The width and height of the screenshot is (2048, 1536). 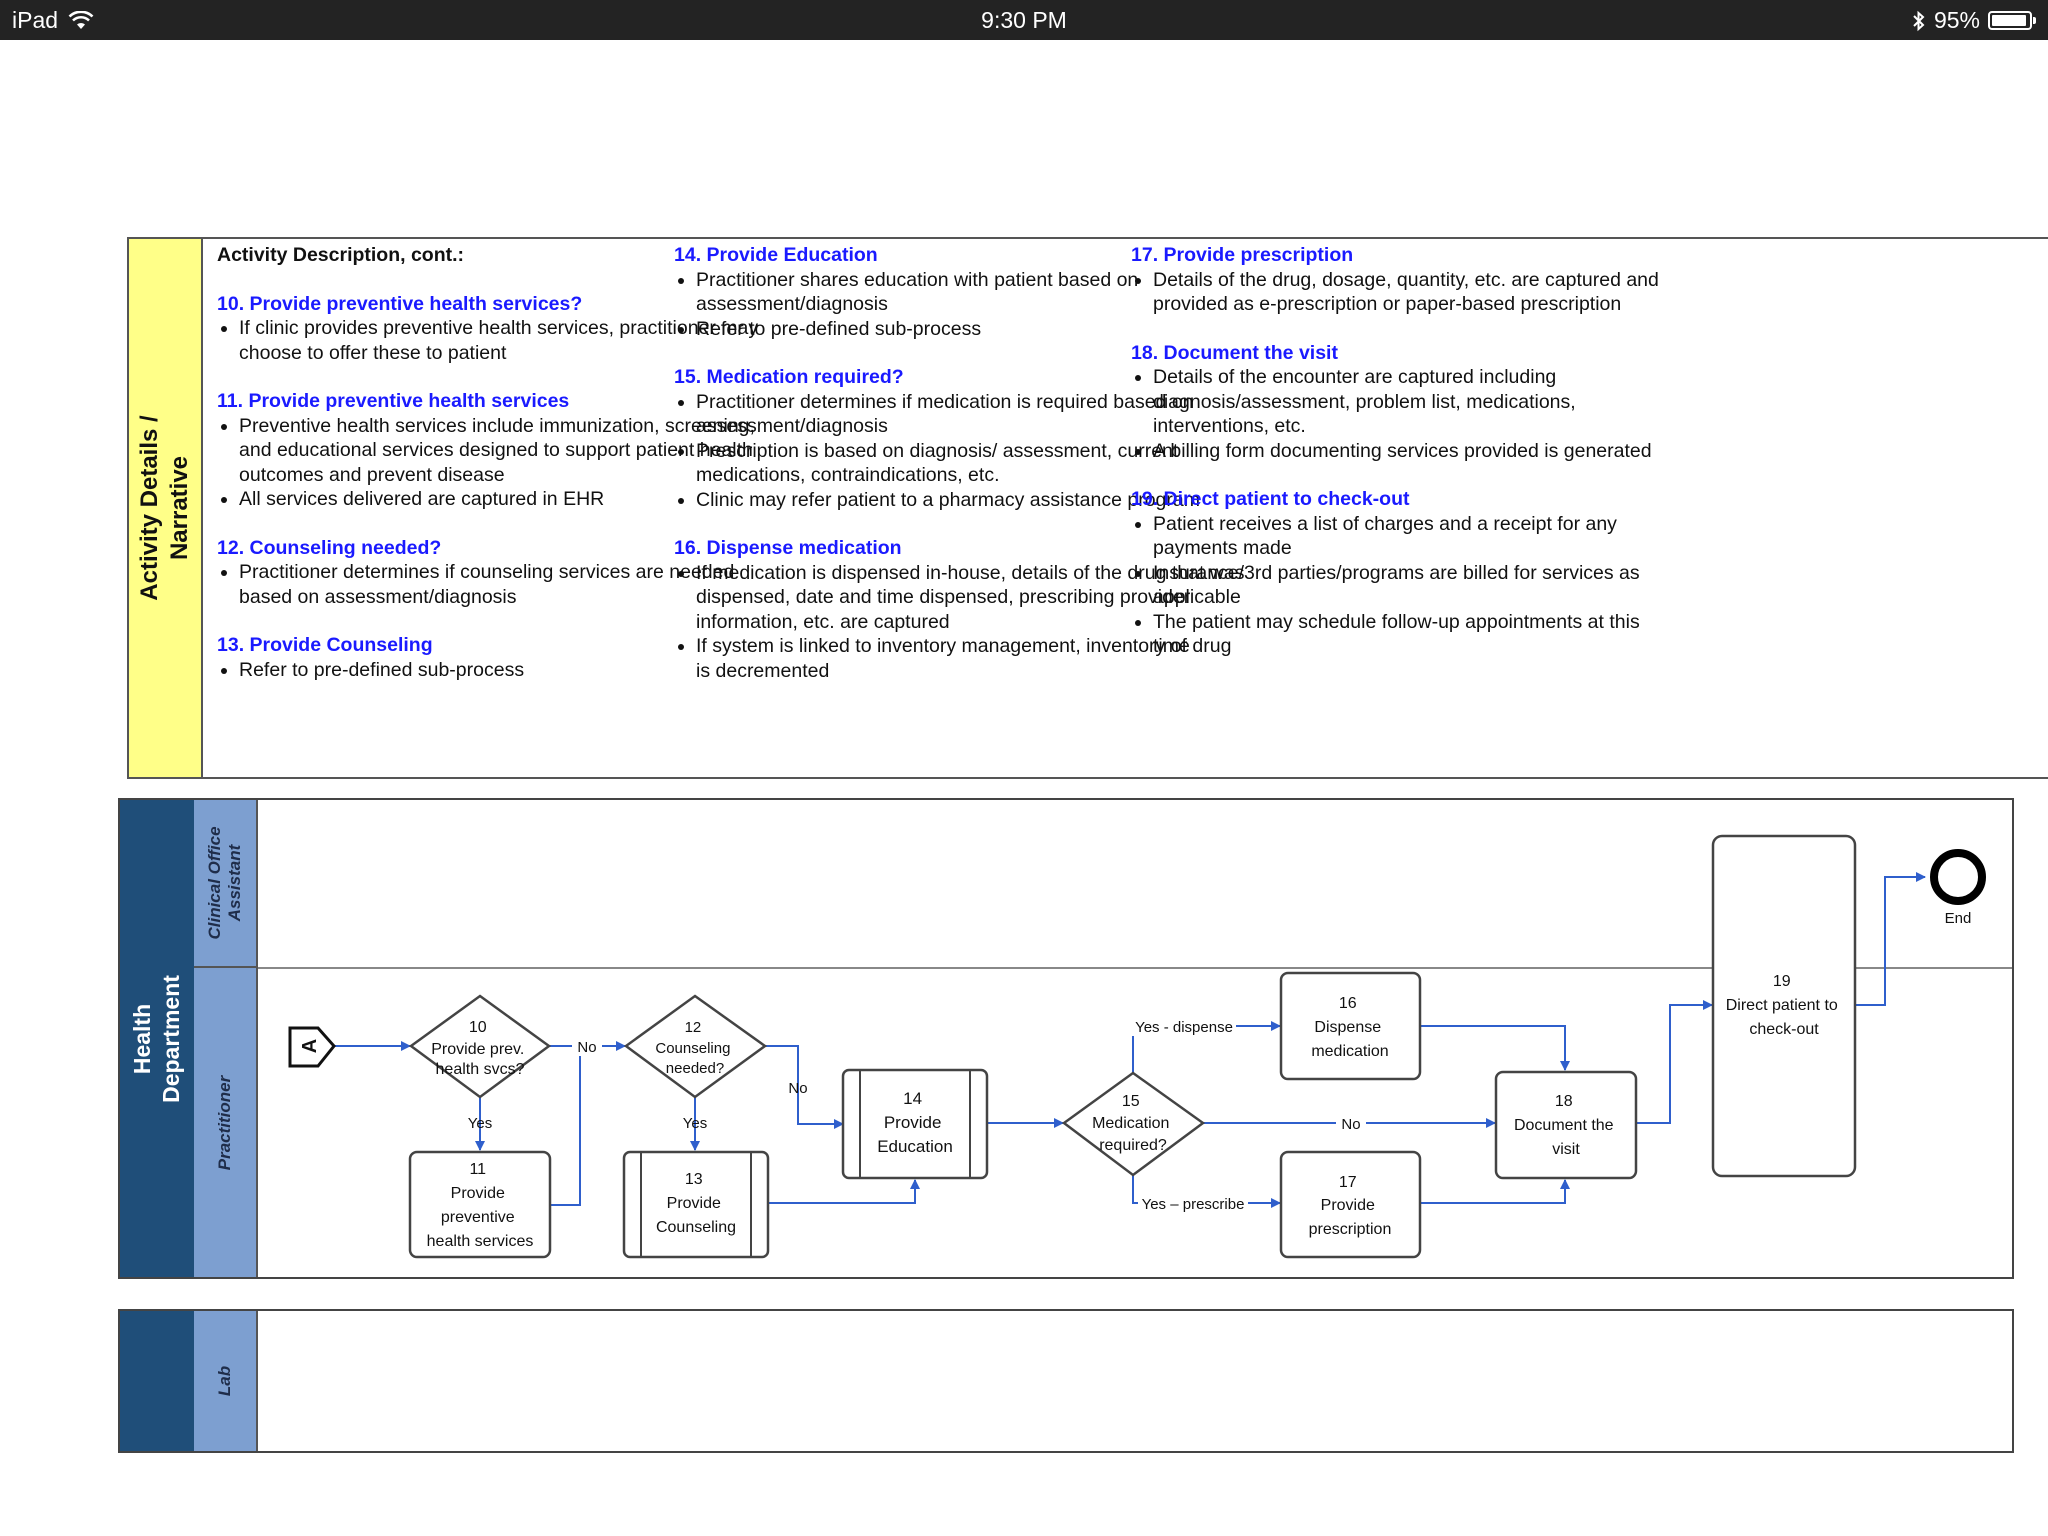 What do you see at coordinates (1350, 1124) in the screenshot?
I see `label-no-15: No` at bounding box center [1350, 1124].